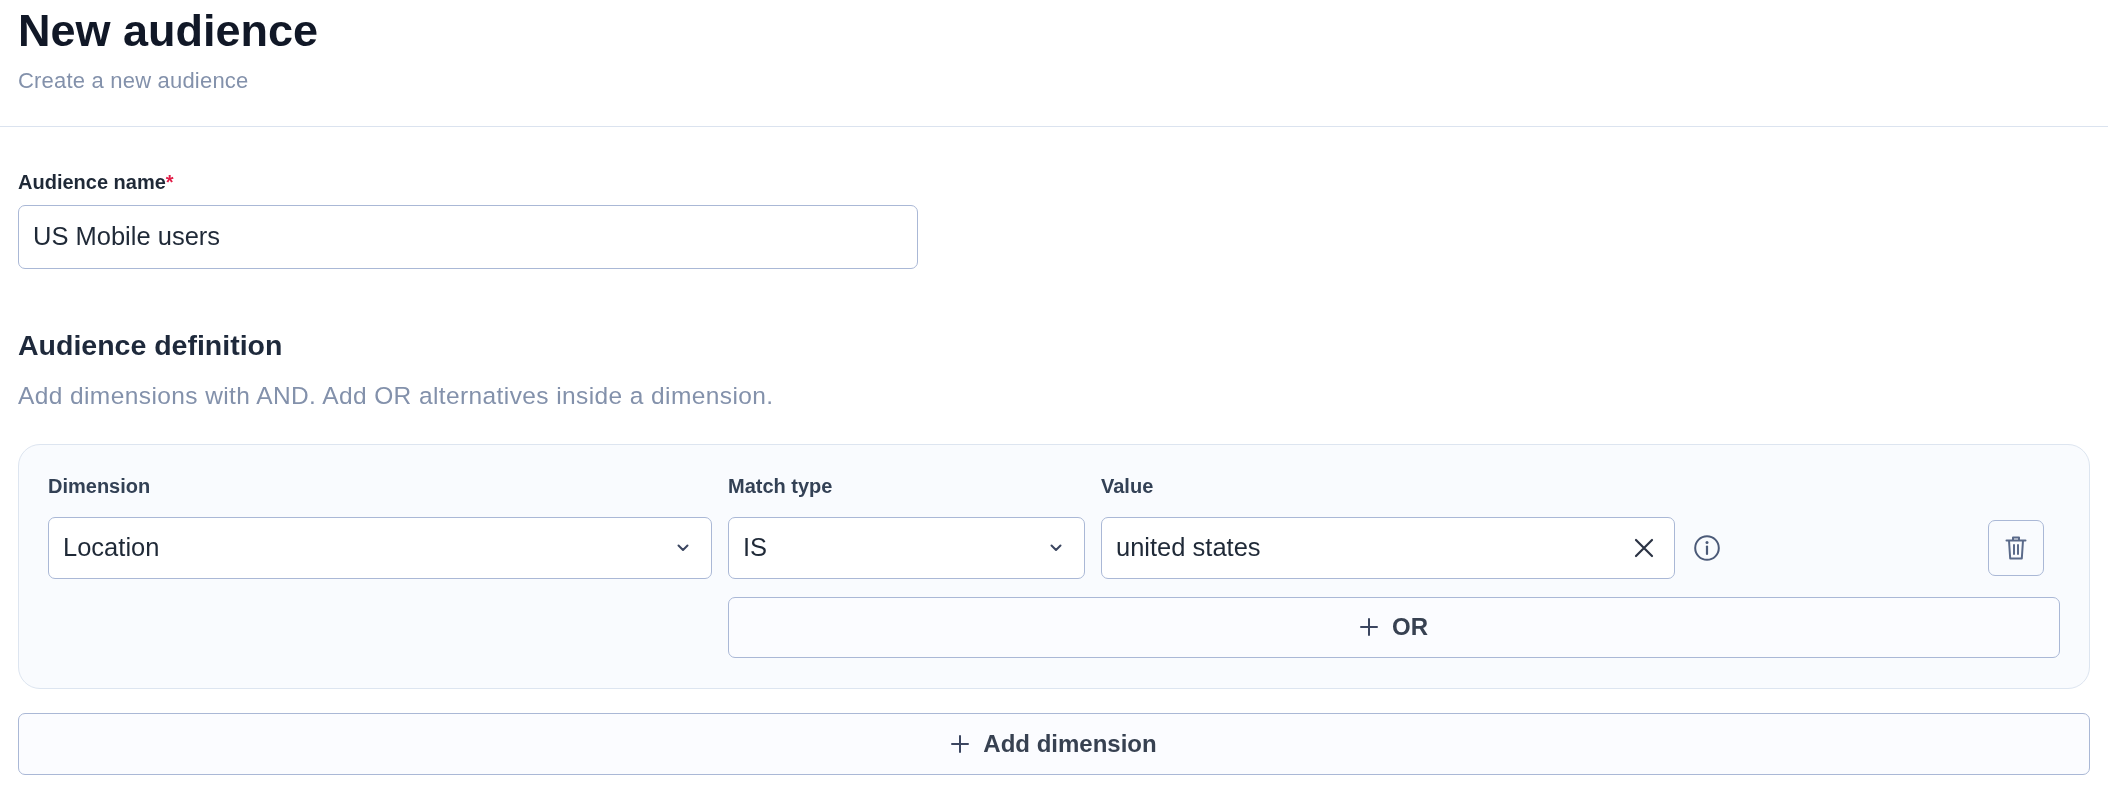 Image resolution: width=2108 pixels, height=802 pixels. Describe the element at coordinates (468, 236) in the screenshot. I see `audience-name-field: US Mobile users` at that location.